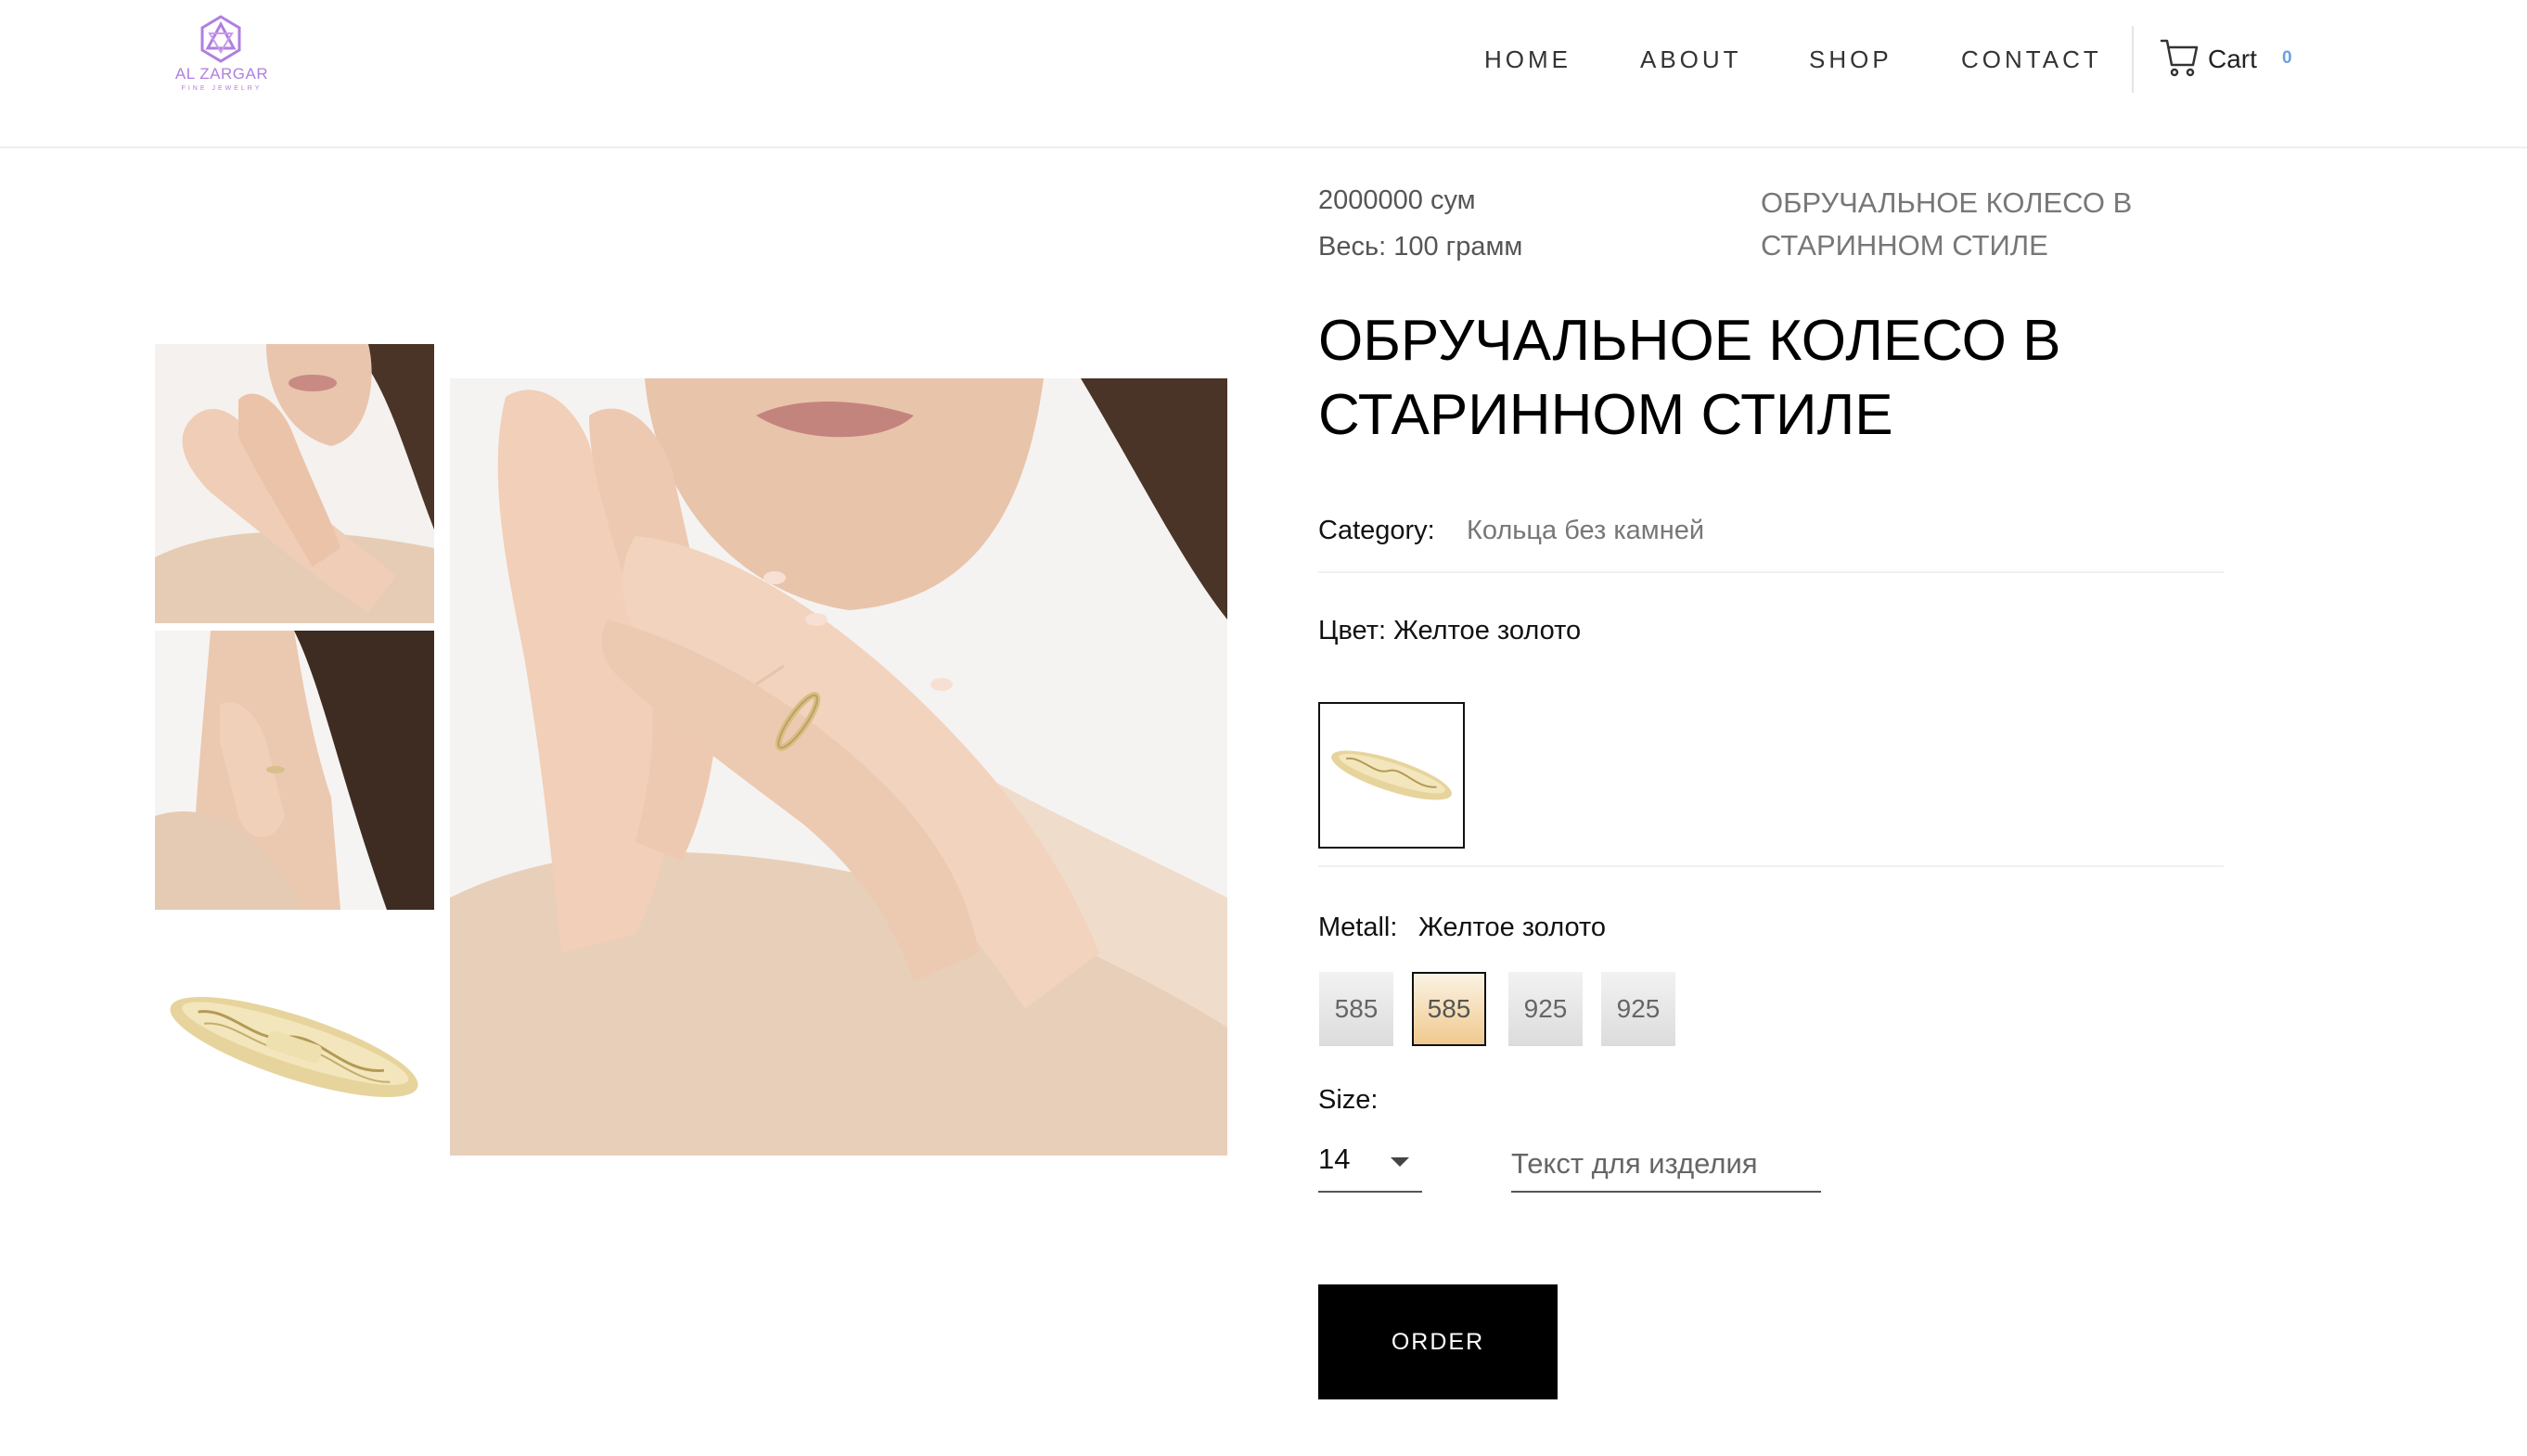  Describe the element at coordinates (1370, 1165) in the screenshot. I see `size-select: 14` at that location.